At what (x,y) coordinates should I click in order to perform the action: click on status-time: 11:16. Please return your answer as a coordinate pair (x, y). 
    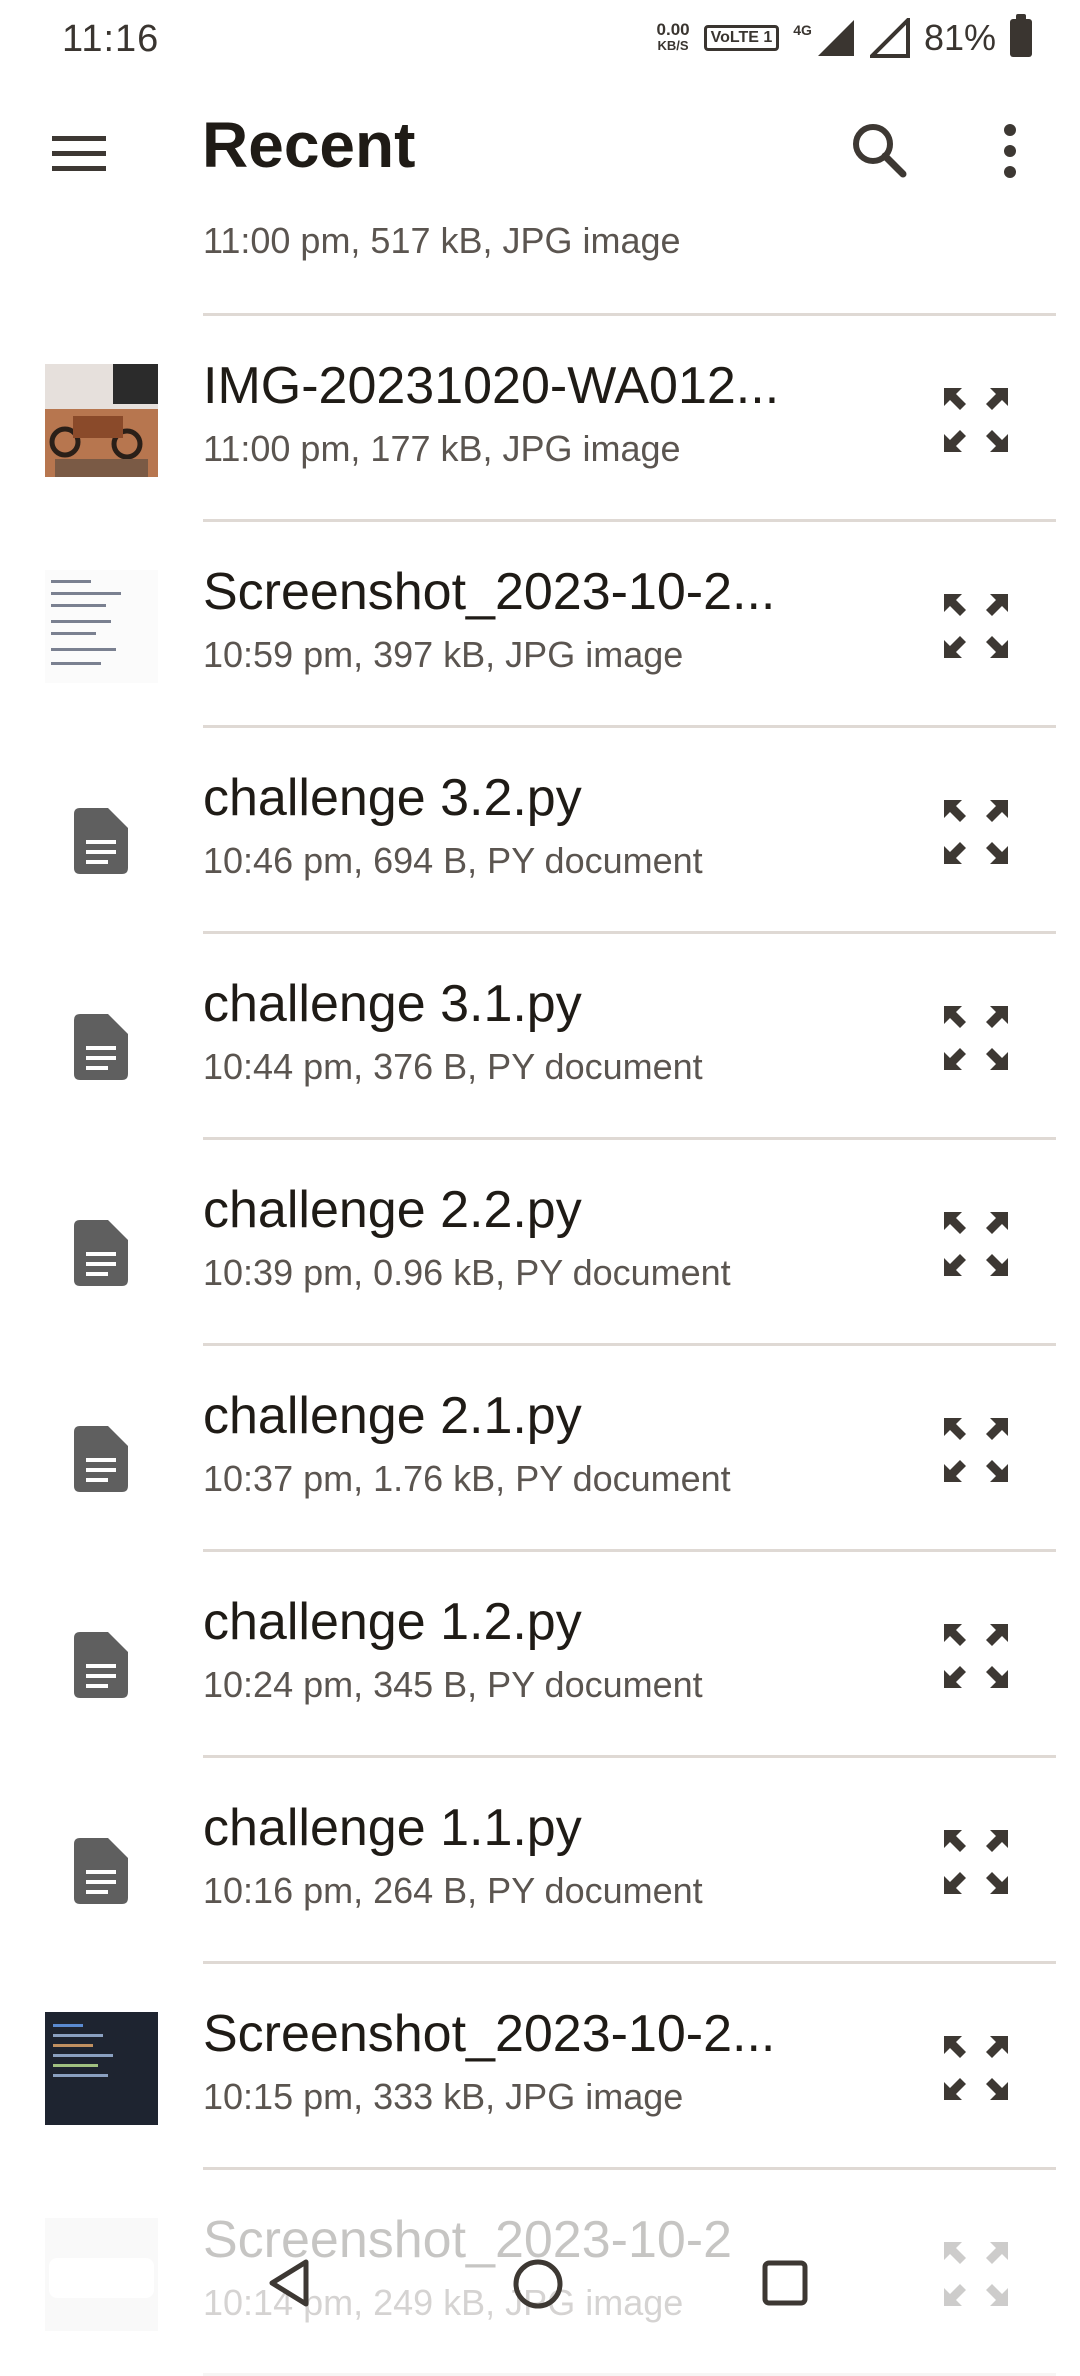
    Looking at the image, I should click on (111, 39).